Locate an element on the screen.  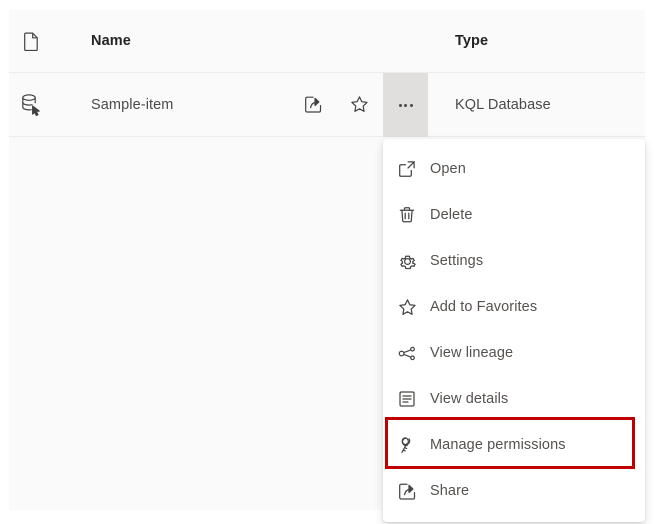
menu-item-label: Share is located at coordinates (450, 491).